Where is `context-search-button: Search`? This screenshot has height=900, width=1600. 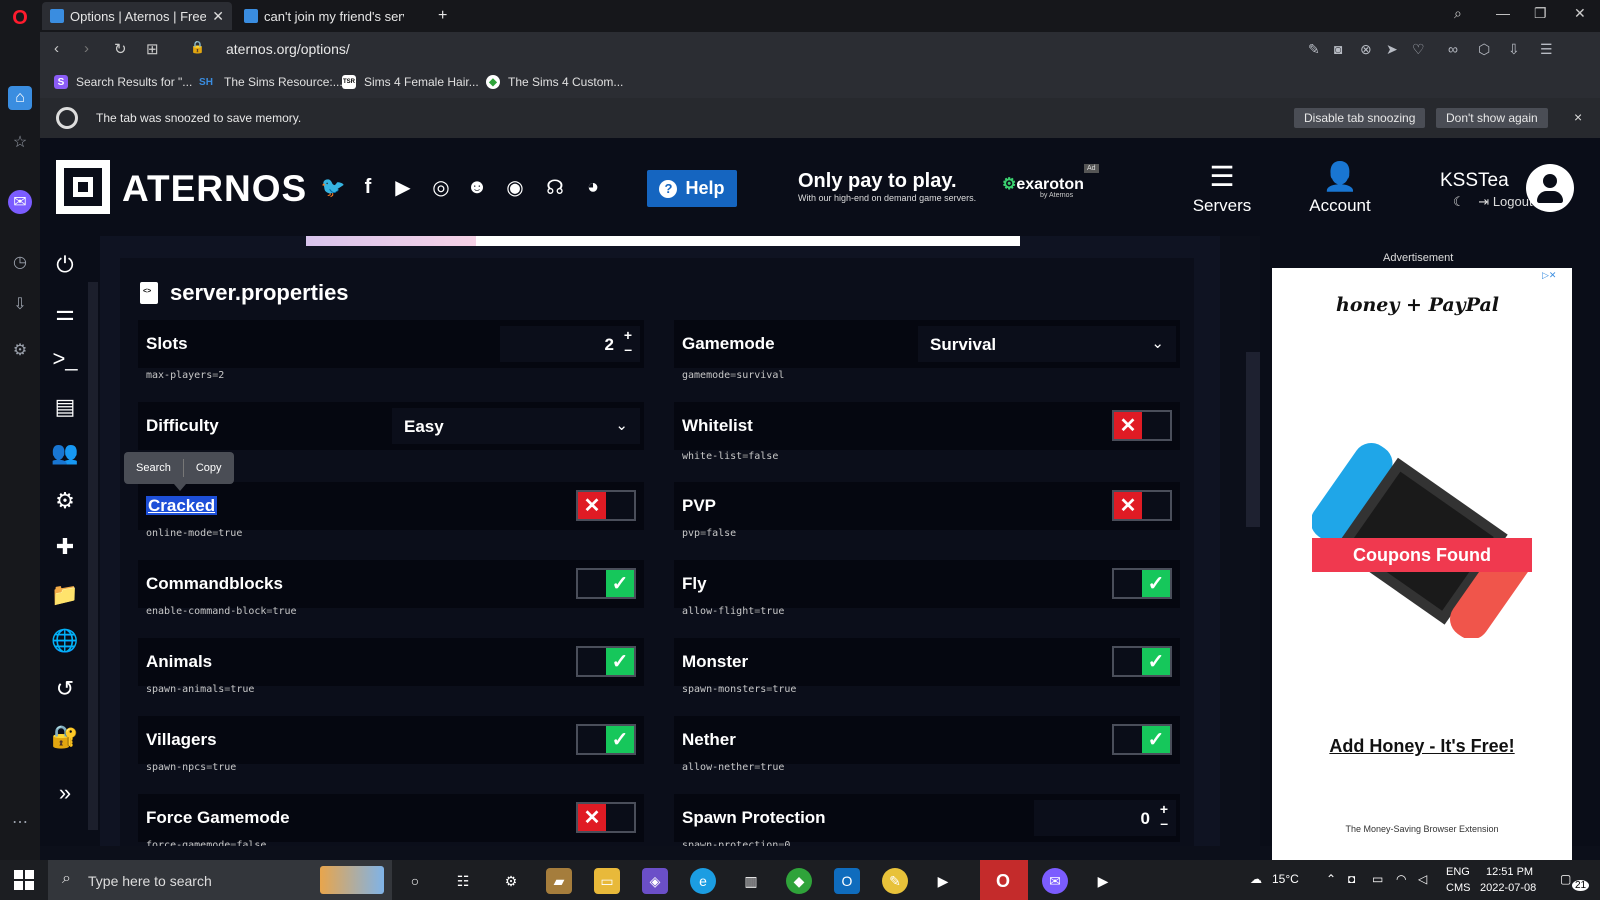 context-search-button: Search is located at coordinates (153, 468).